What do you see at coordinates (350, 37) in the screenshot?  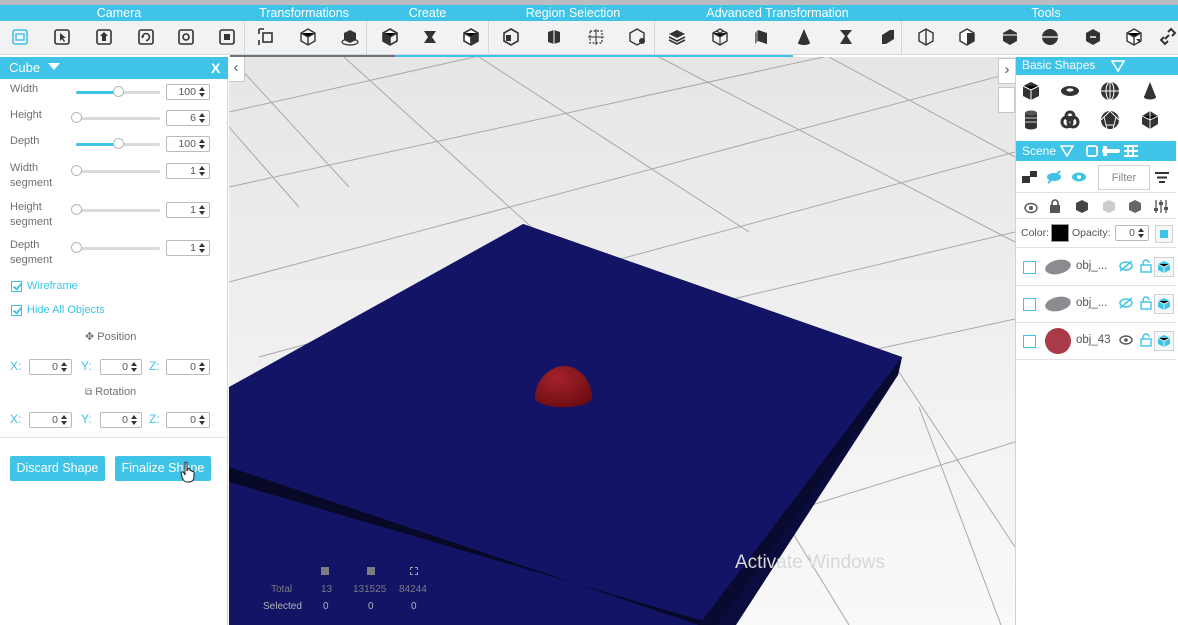 I see `transform-rotate-icon` at bounding box center [350, 37].